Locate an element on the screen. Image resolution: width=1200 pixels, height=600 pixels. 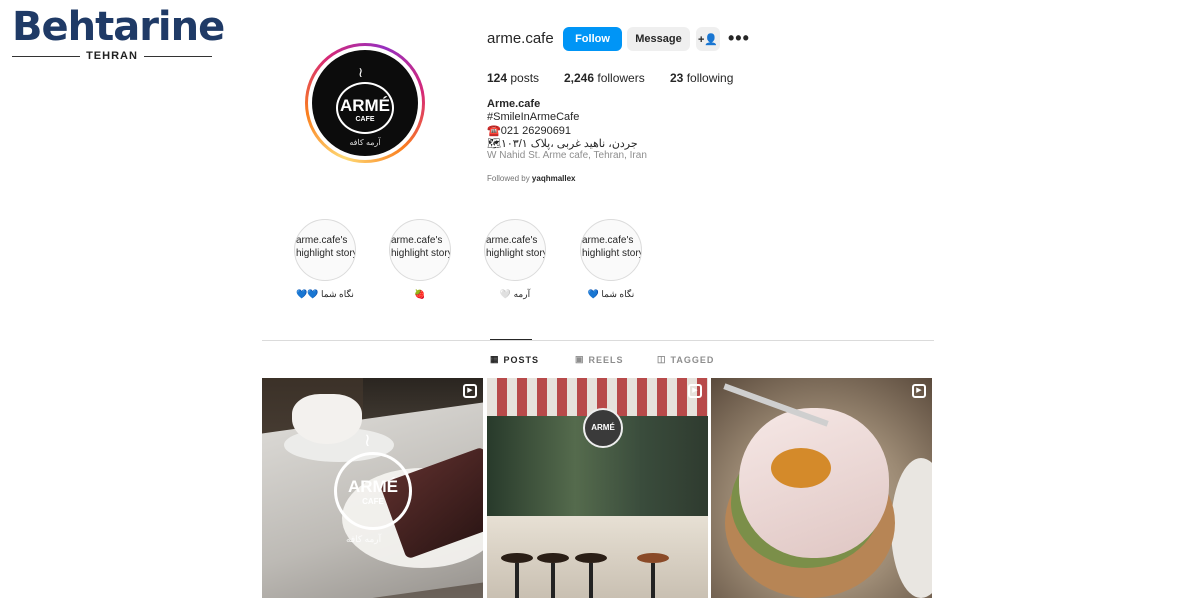
highlight-label: 🍓 is located at coordinates (420, 294).